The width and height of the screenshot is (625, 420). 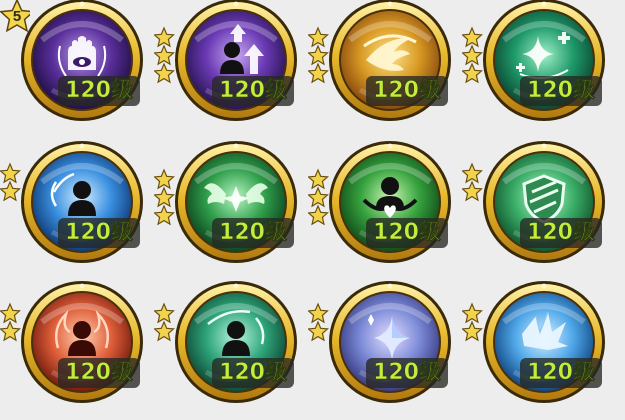 What do you see at coordinates (384, 70) in the screenshot?
I see `skill-medal-3: 120级` at bounding box center [384, 70].